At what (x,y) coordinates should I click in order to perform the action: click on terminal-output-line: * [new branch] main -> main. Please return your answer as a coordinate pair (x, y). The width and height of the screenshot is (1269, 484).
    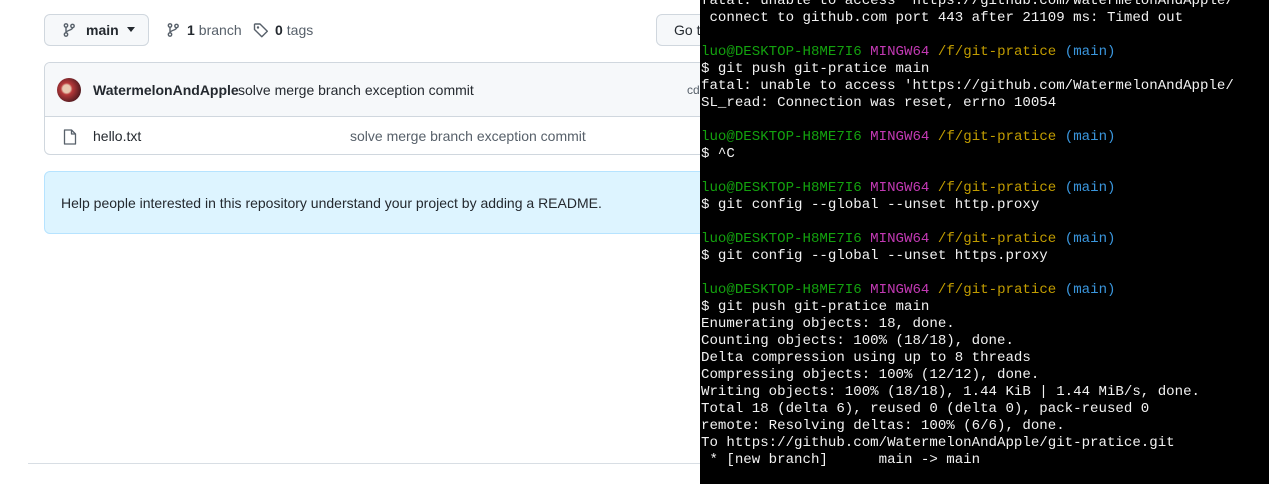
    Looking at the image, I should click on (841, 460).